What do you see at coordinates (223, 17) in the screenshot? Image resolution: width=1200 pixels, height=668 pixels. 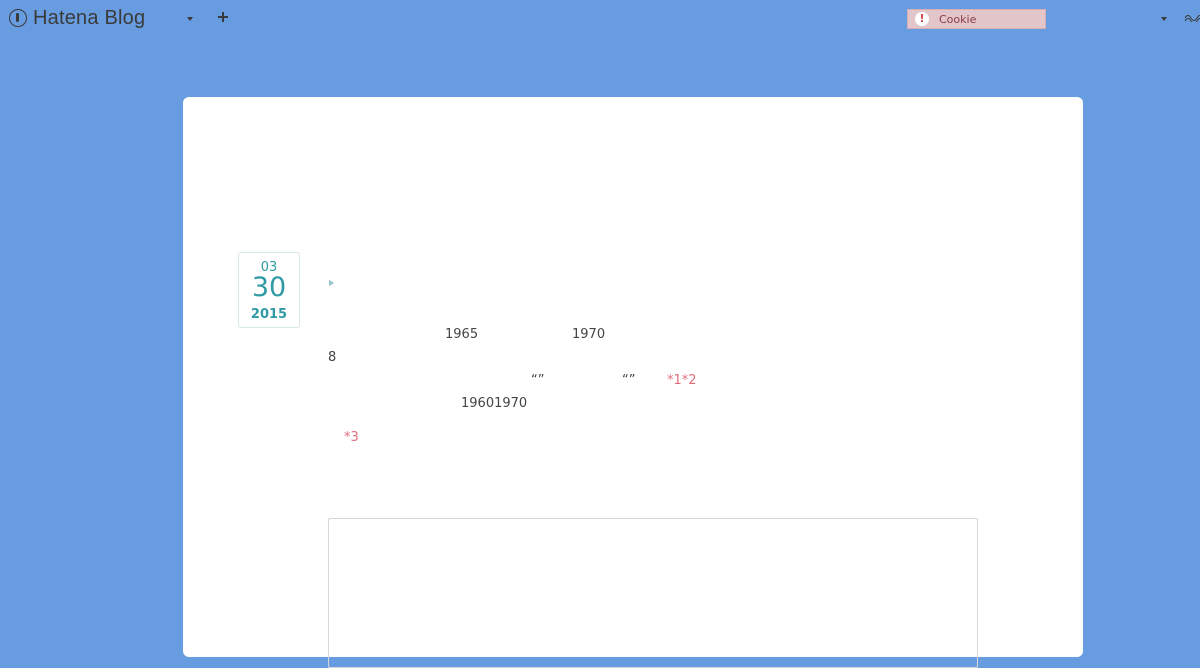 I see `plus-icon` at bounding box center [223, 17].